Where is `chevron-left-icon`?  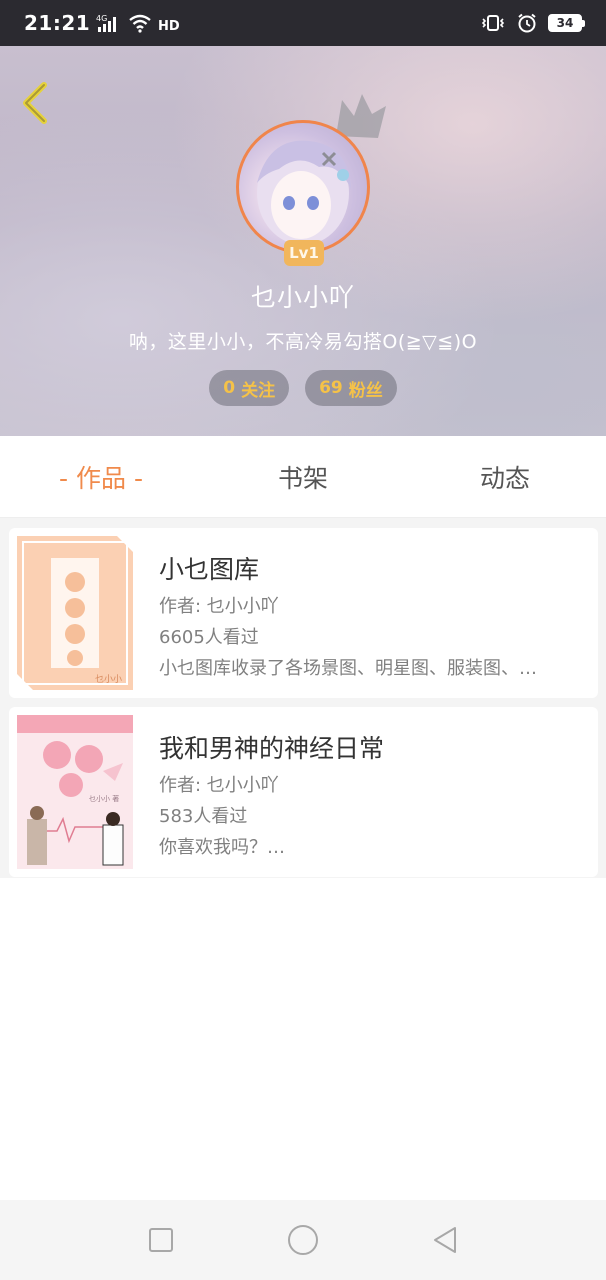 chevron-left-icon is located at coordinates (35, 103).